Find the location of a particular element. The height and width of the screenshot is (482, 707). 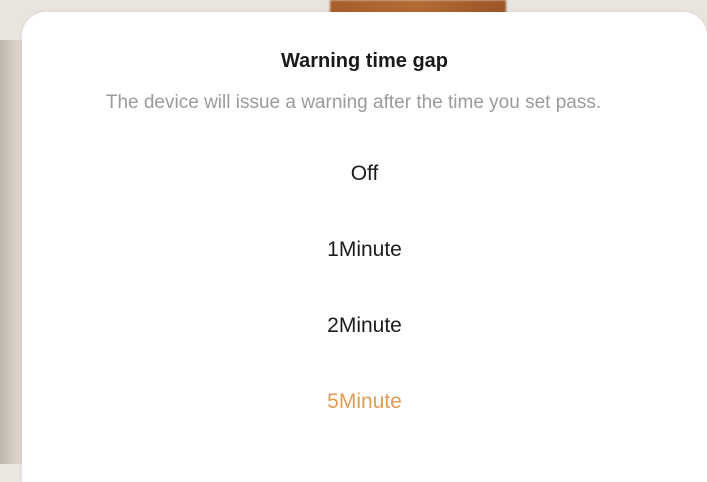

dialog-title: Warning time gap is located at coordinates (364, 61).